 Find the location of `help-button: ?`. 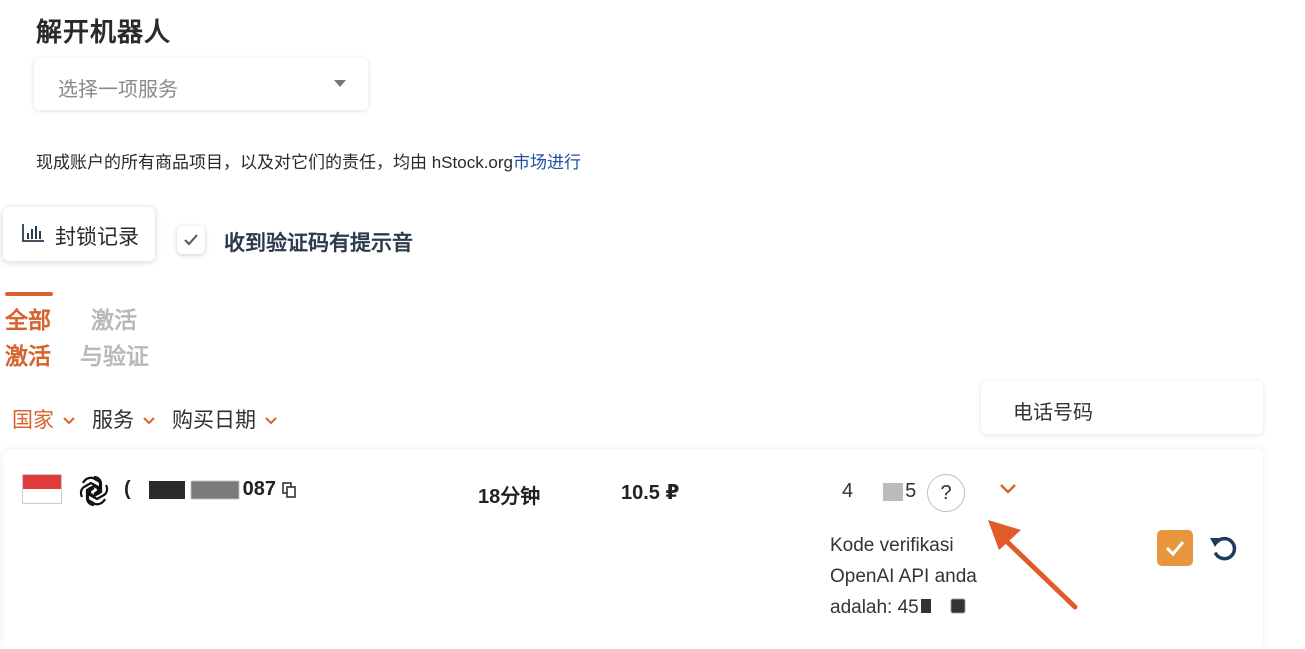

help-button: ? is located at coordinates (946, 493).